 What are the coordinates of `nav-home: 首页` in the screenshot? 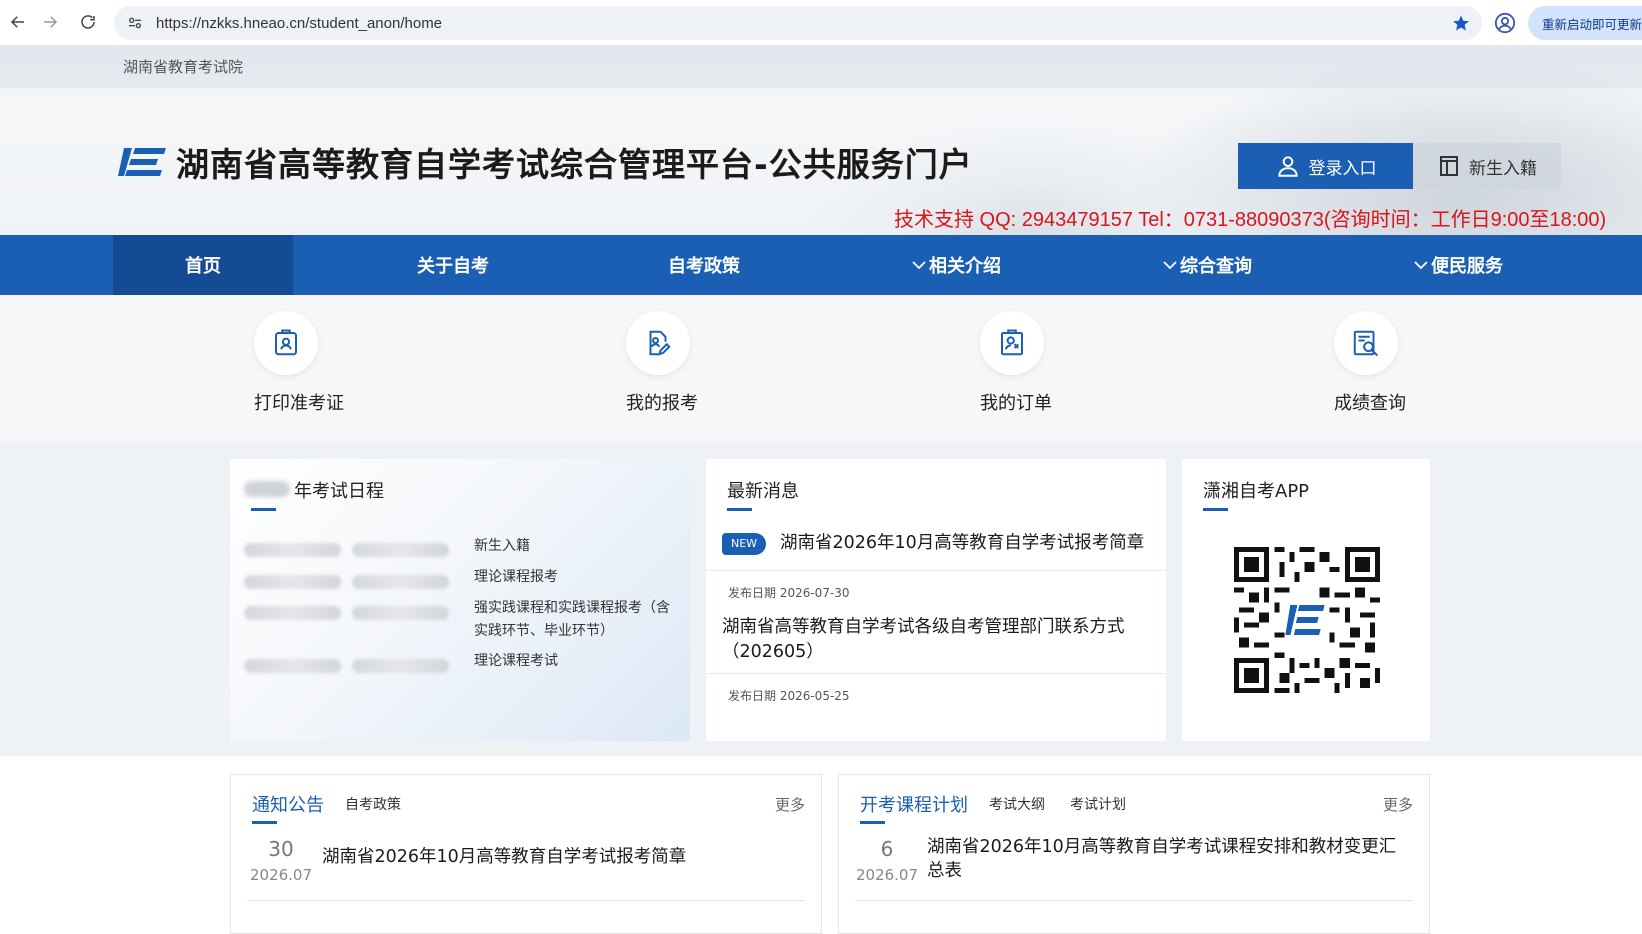 It's located at (203, 265).